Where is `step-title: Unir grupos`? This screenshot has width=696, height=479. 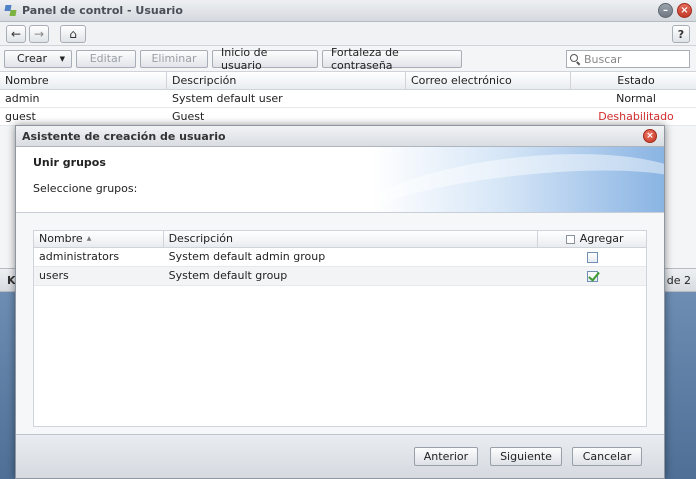 step-title: Unir grupos is located at coordinates (69, 162).